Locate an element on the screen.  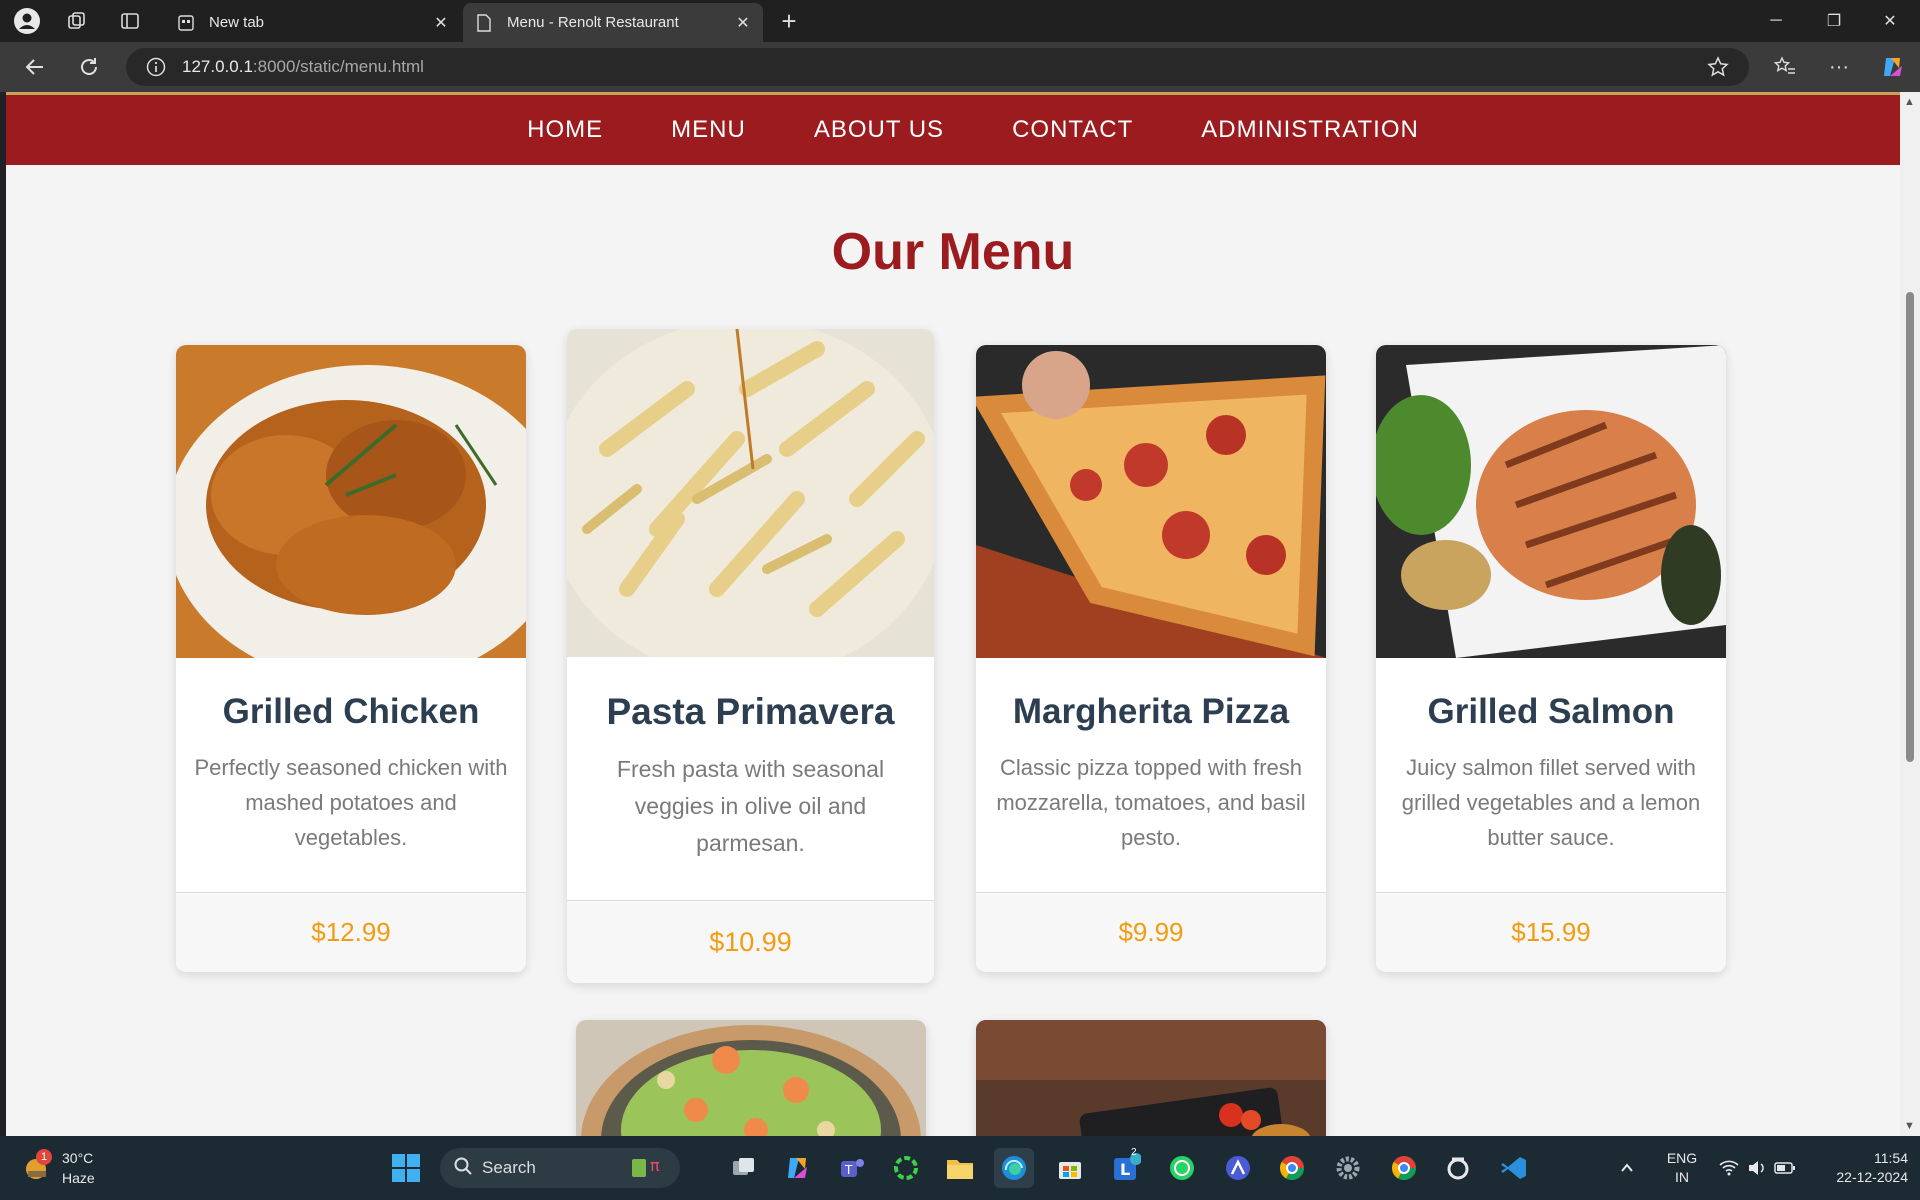
nav-administration-link: ADMINISTRATION is located at coordinates (1310, 130).